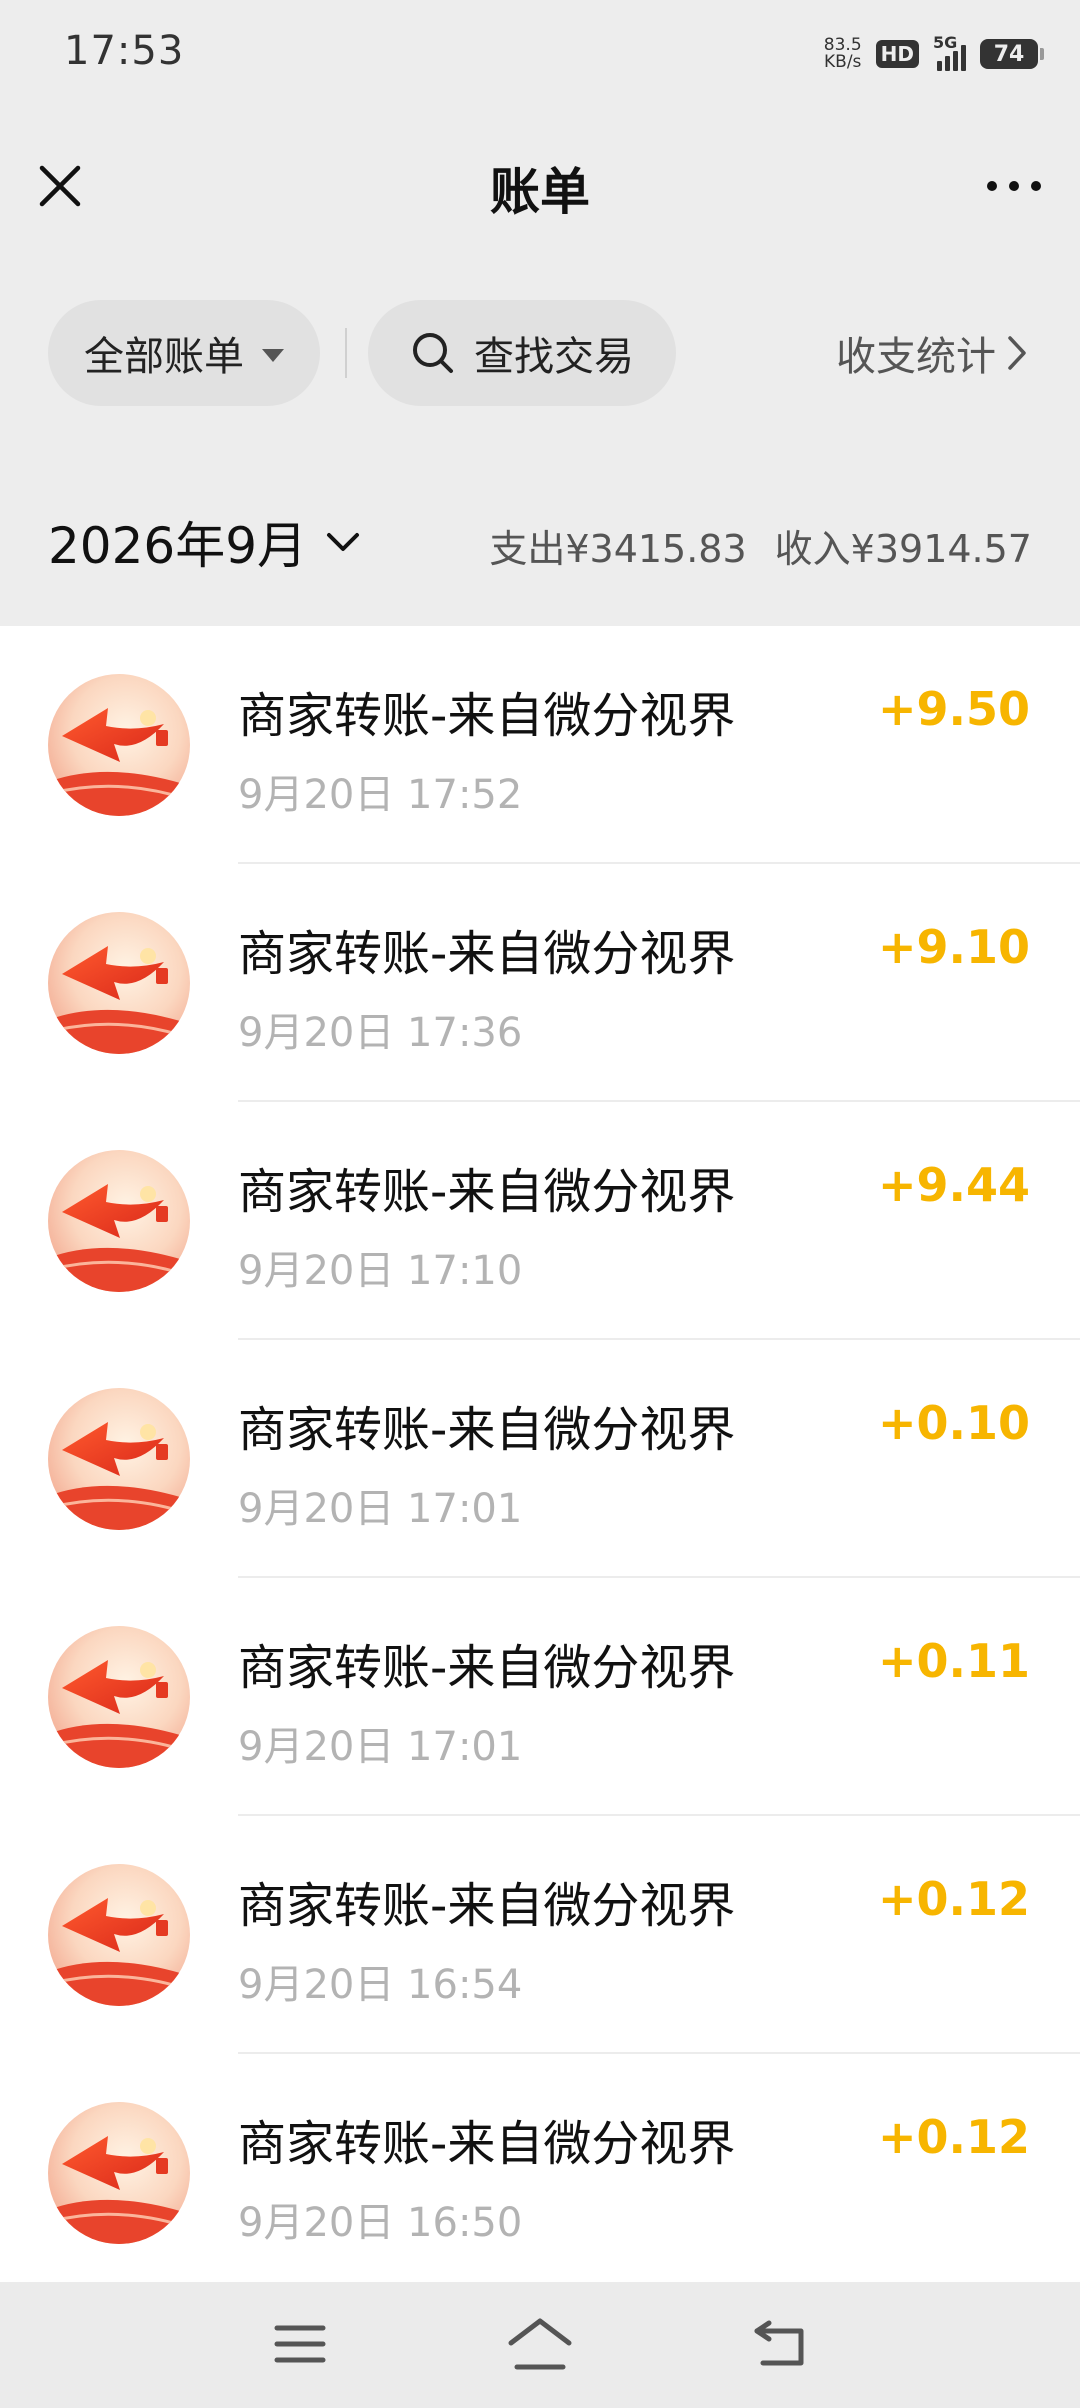 The width and height of the screenshot is (1080, 2408). What do you see at coordinates (953, 709) in the screenshot?
I see `transaction-amount: +9.50` at bounding box center [953, 709].